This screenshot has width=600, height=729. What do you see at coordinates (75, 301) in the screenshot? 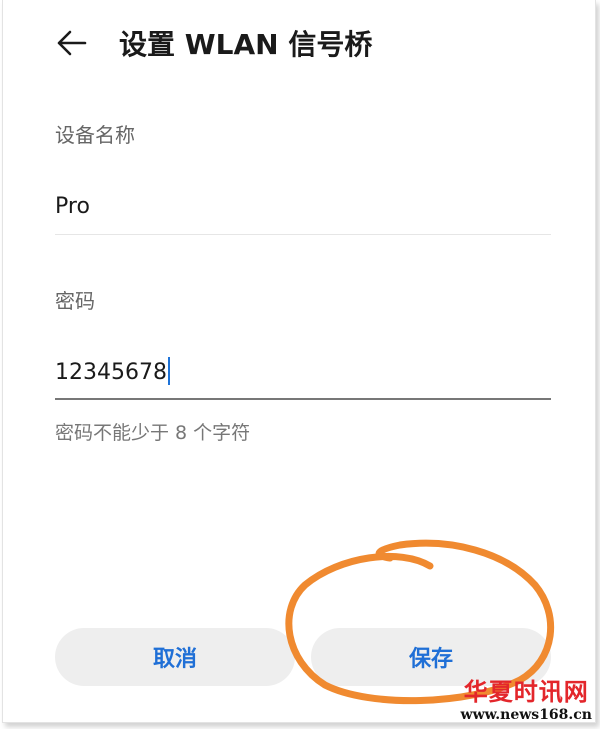
I see `password-label: 密码` at bounding box center [75, 301].